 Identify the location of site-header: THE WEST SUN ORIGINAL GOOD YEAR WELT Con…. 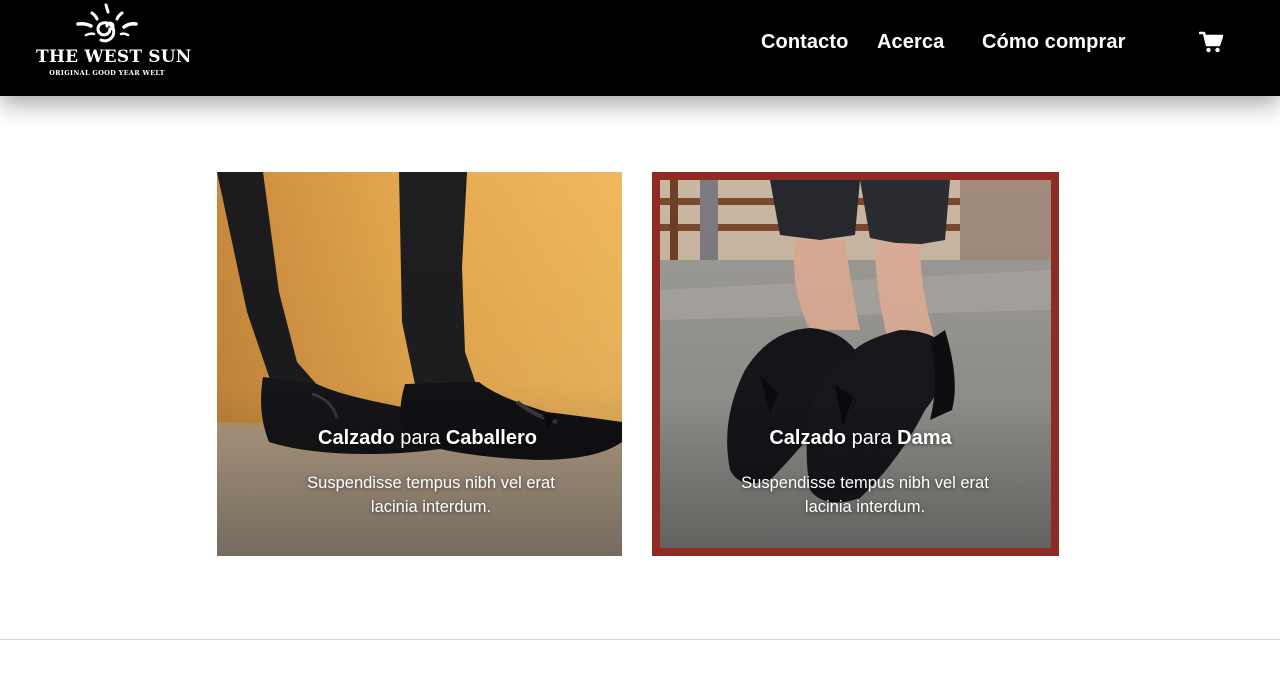
(640, 48).